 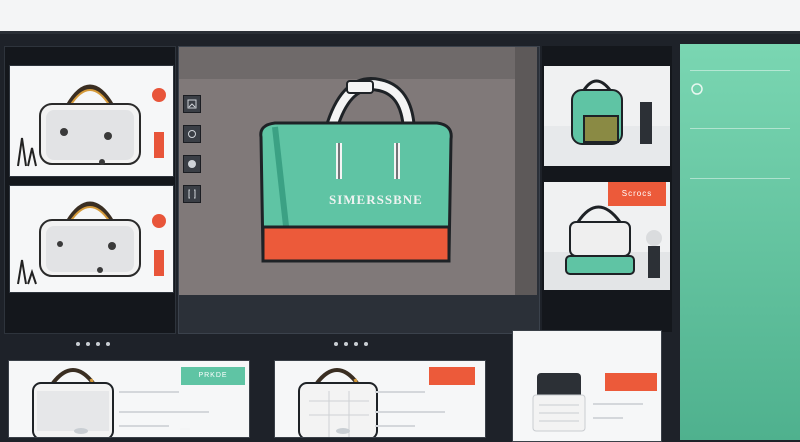 What do you see at coordinates (185, 432) in the screenshot?
I see `pager-square` at bounding box center [185, 432].